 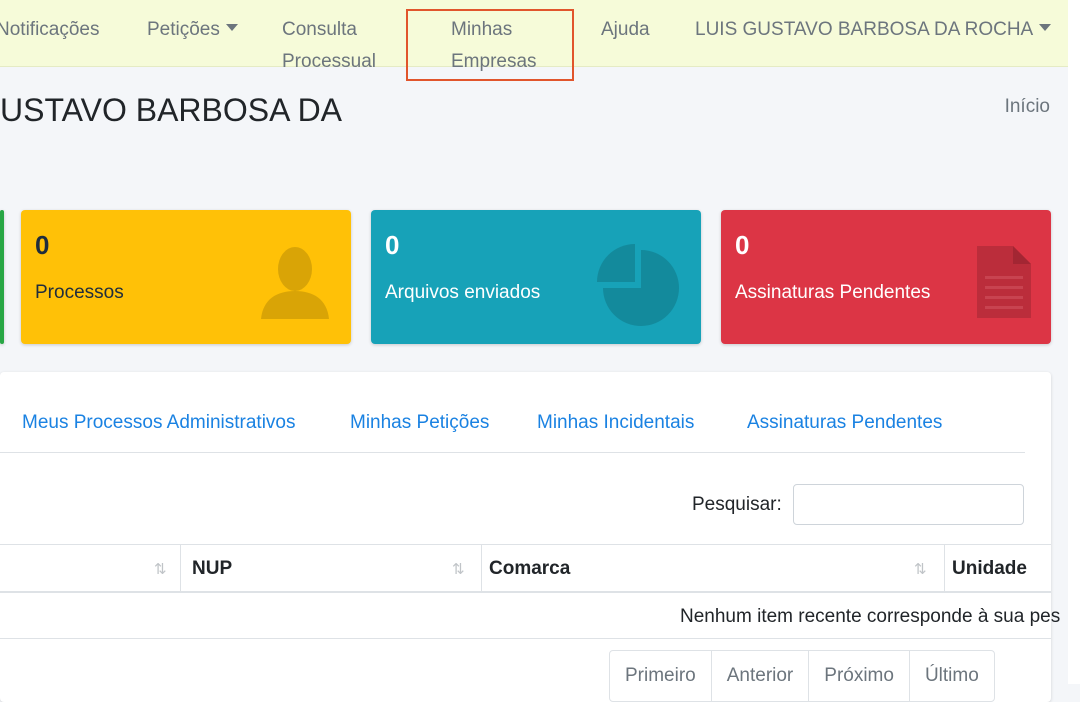 I want to click on table-row-border, so click(x=525, y=638).